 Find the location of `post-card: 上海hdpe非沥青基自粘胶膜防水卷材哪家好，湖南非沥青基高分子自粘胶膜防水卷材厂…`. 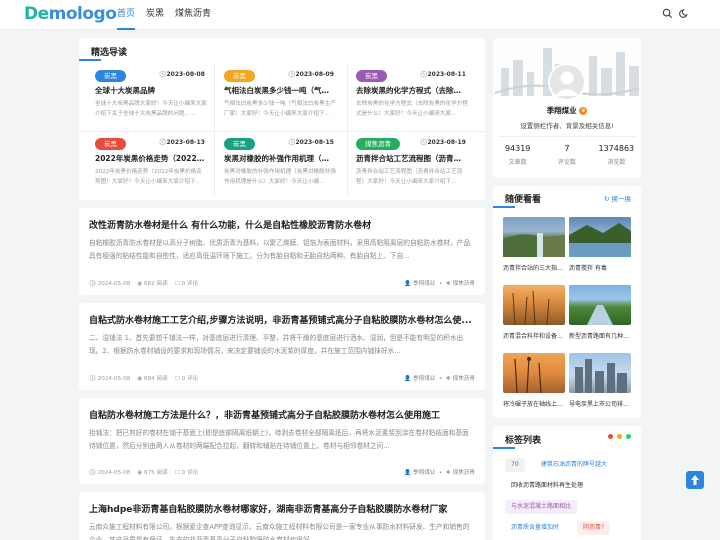

post-card: 上海hdpe非沥青基自粘胶膜防水卷材哪家好，湖南非沥青基高分子自粘胶膜防水卷材厂… is located at coordinates (282, 516).